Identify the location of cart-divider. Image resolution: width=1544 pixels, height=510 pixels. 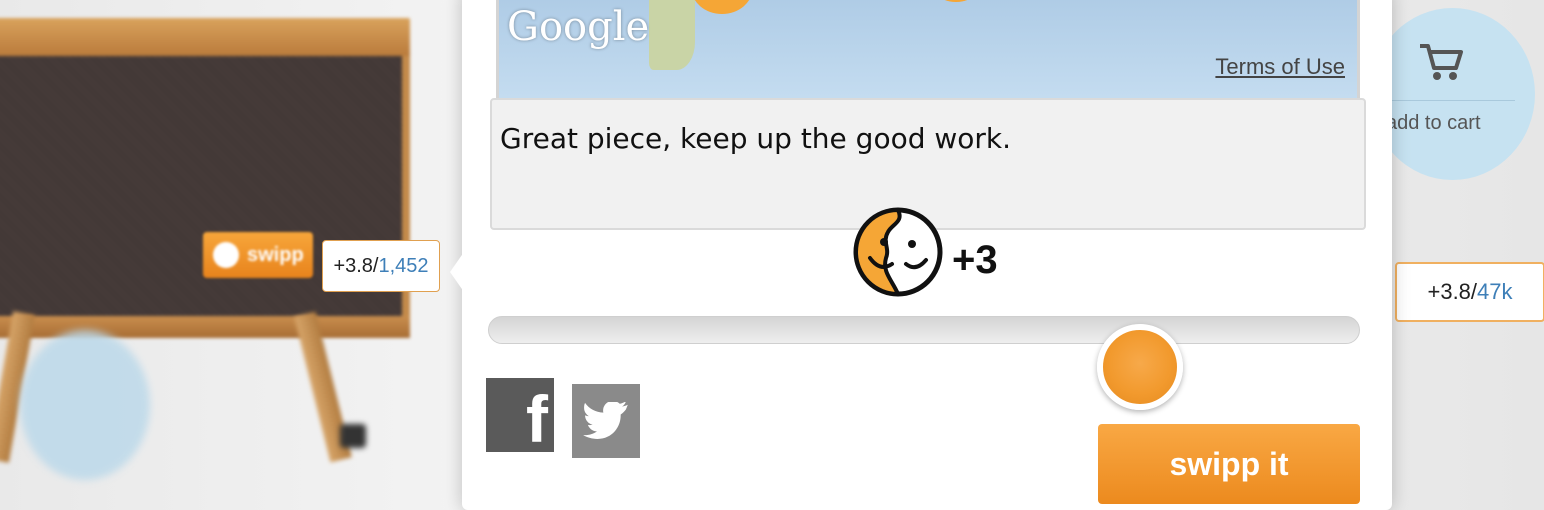
(1450, 100).